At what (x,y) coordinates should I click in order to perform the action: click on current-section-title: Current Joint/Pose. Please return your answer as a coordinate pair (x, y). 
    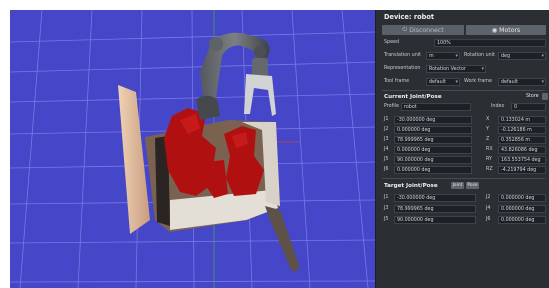
    Looking at the image, I should click on (413, 96).